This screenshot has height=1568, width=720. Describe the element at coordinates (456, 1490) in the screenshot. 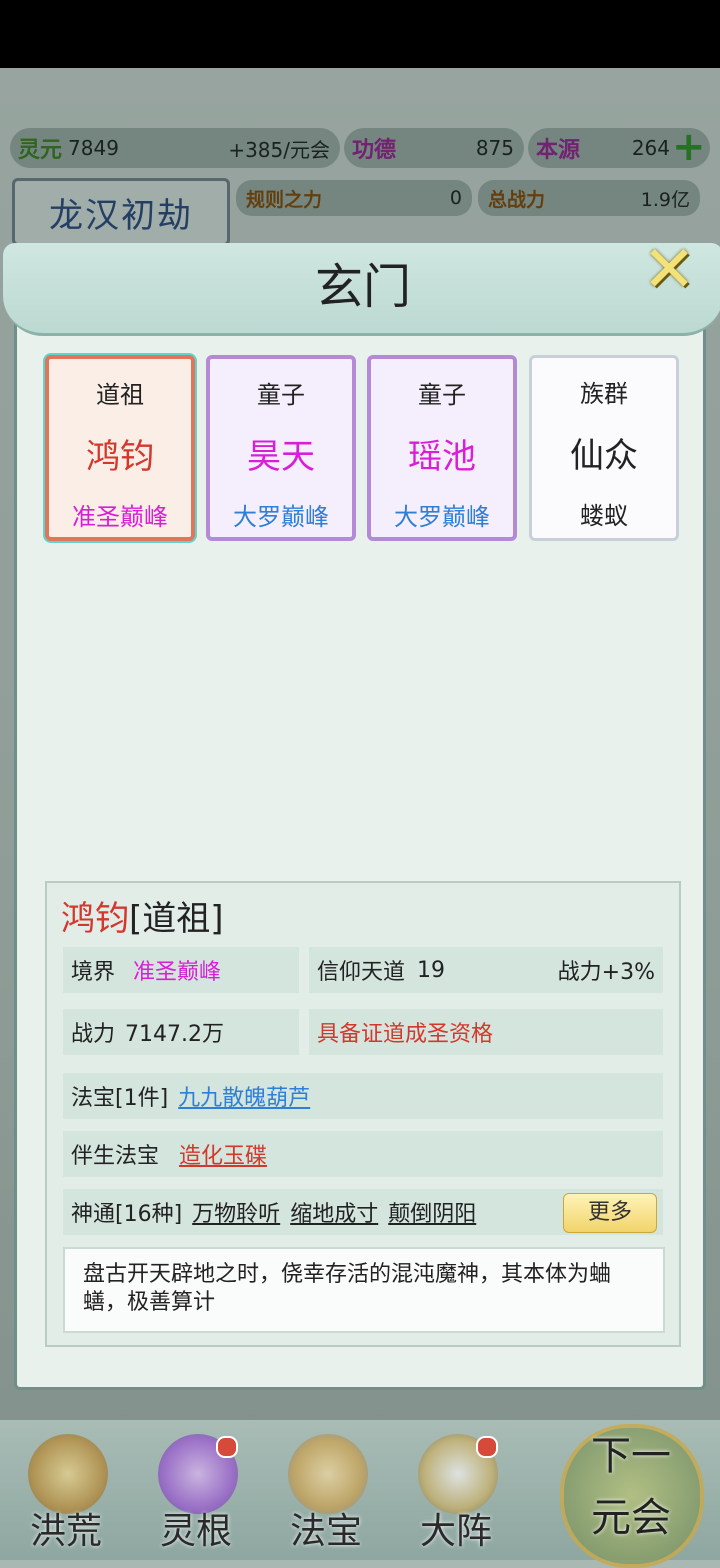

I see `nav-dazhen: 大阵` at that location.